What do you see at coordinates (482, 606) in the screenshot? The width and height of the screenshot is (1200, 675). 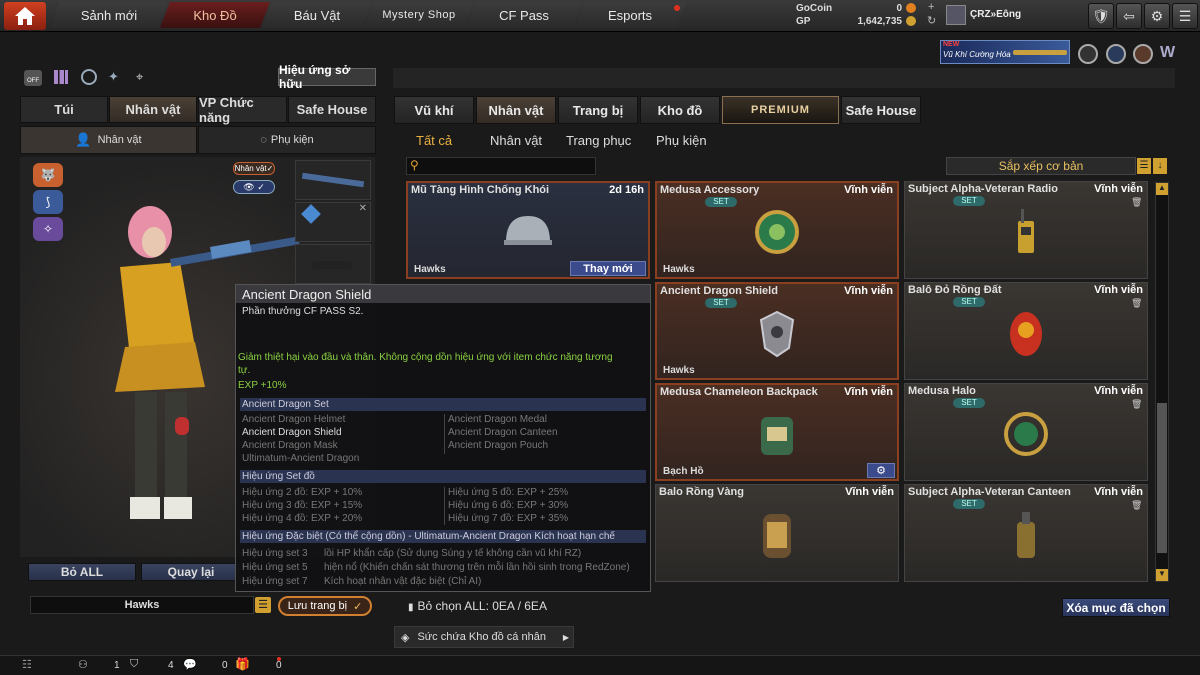 I see `deselect-all-label: Bỏ chọn ALL: 0EA / 6EA` at bounding box center [482, 606].